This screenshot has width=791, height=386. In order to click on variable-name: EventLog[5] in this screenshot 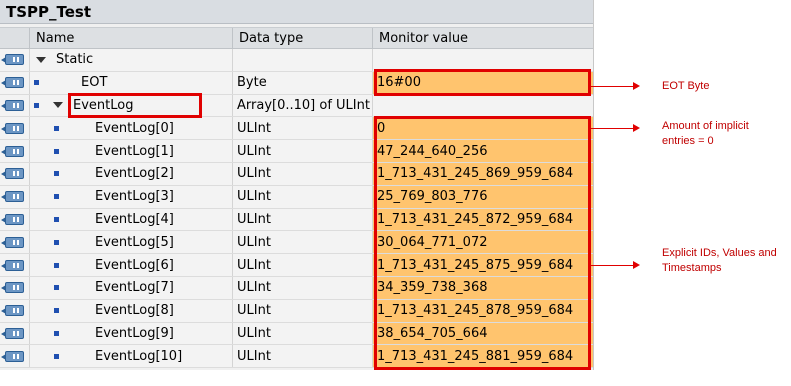, I will do `click(134, 242)`.